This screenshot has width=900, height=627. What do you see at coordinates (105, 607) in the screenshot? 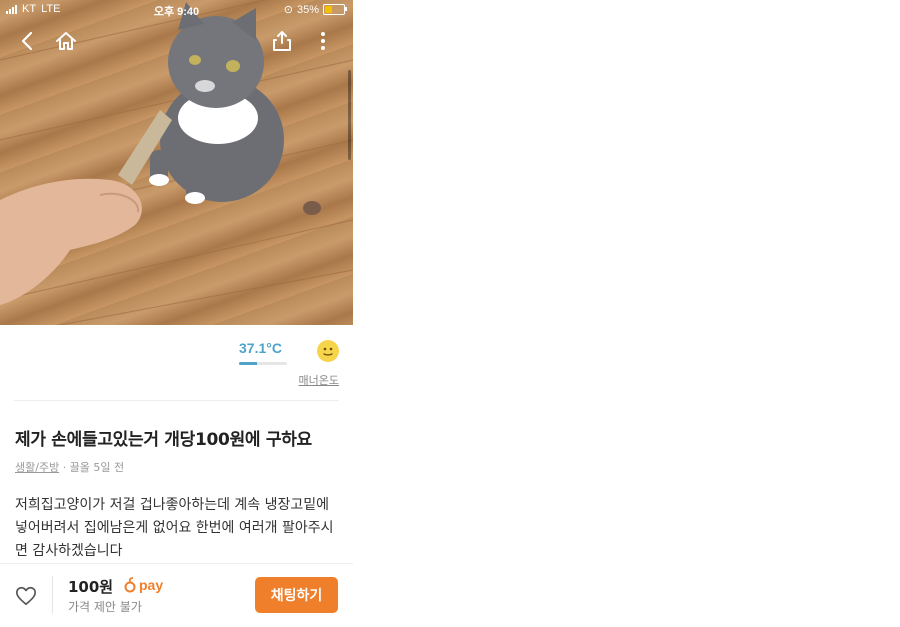
I see `price-negotiation-status: 가격 제안 불가` at bounding box center [105, 607].